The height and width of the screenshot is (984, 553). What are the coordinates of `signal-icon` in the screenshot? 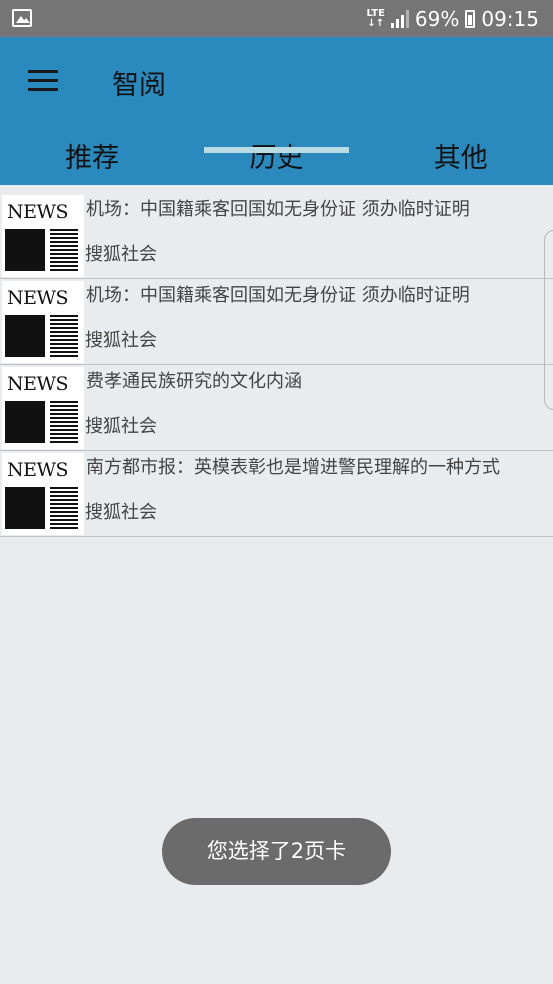 It's located at (399, 18).